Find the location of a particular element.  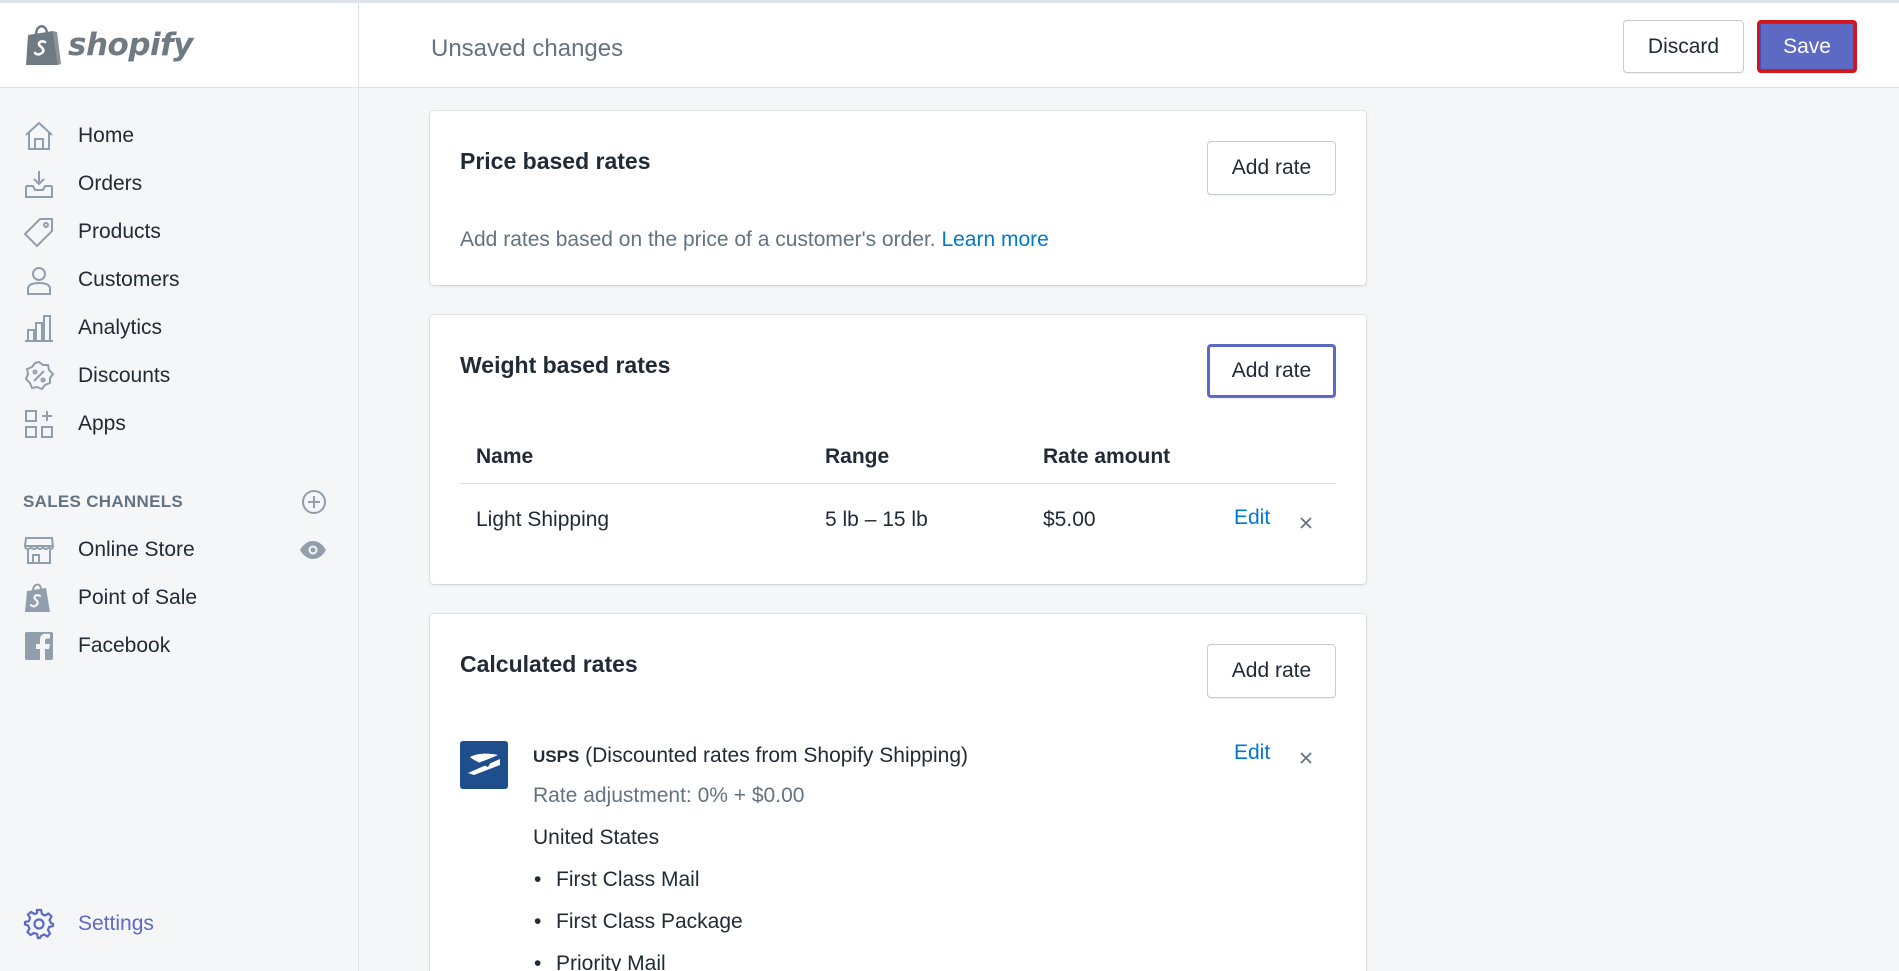

rate-adjustment: Rate adjustment: 0% + $0.00 is located at coordinates (669, 795).